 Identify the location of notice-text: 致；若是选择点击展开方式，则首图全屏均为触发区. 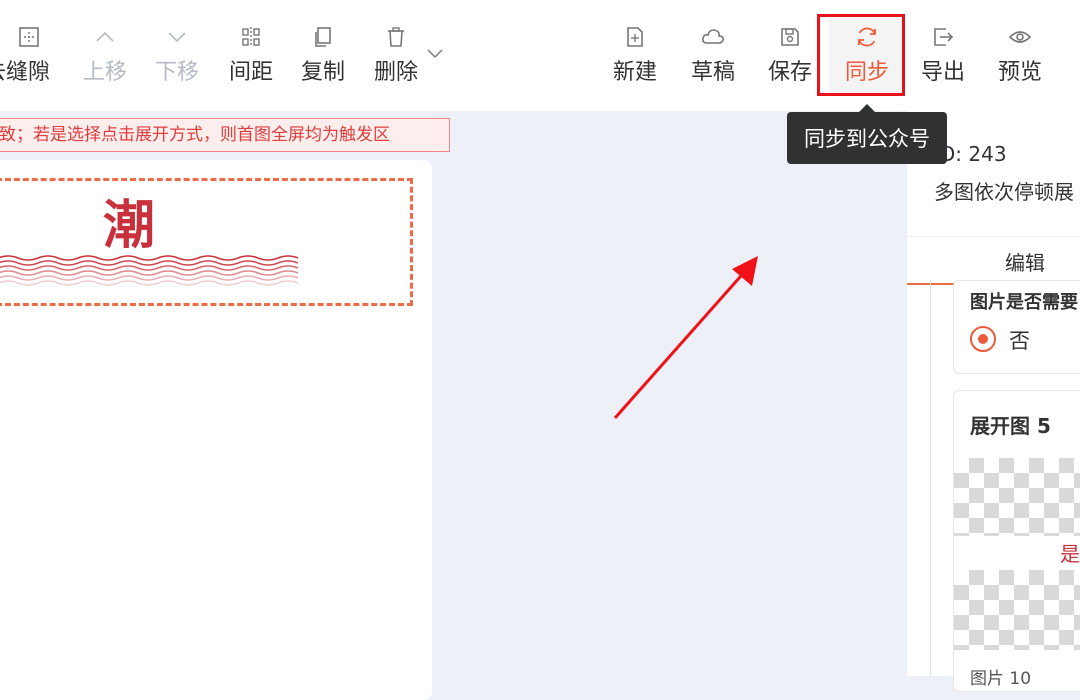
(195, 135).